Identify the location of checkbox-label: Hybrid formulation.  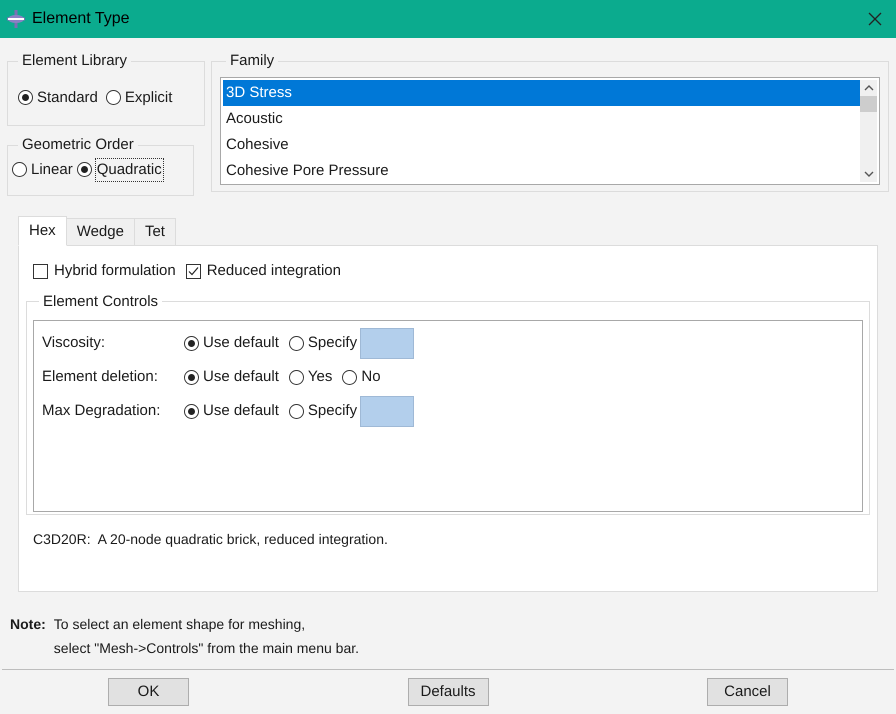
(115, 271).